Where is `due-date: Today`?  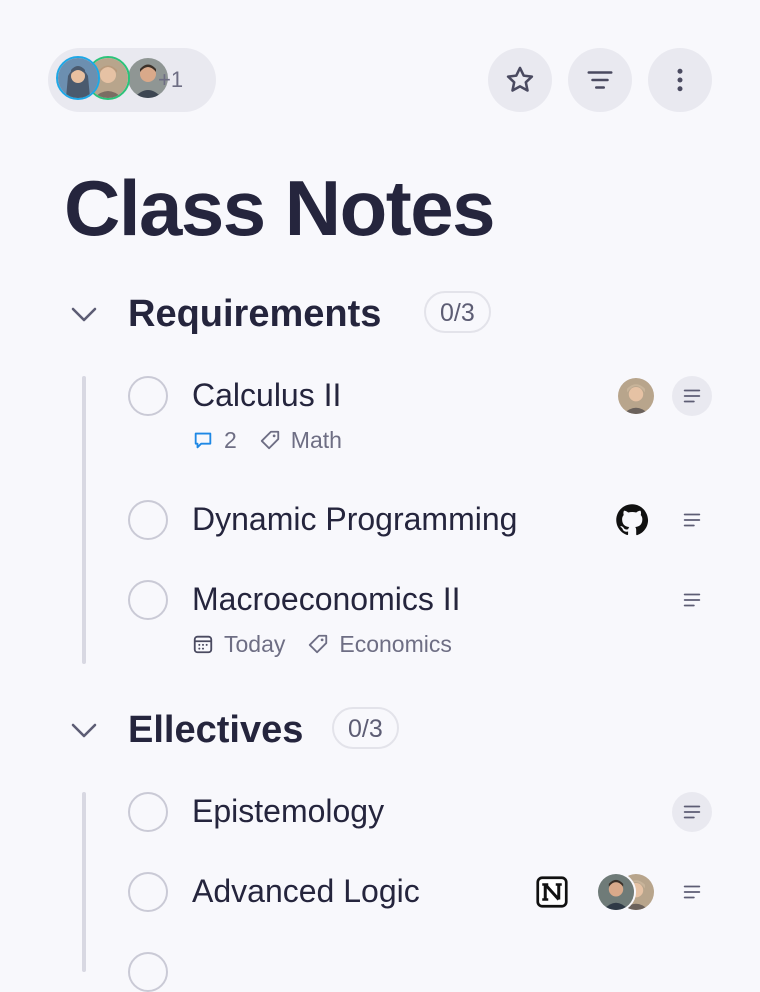 due-date: Today is located at coordinates (238, 644).